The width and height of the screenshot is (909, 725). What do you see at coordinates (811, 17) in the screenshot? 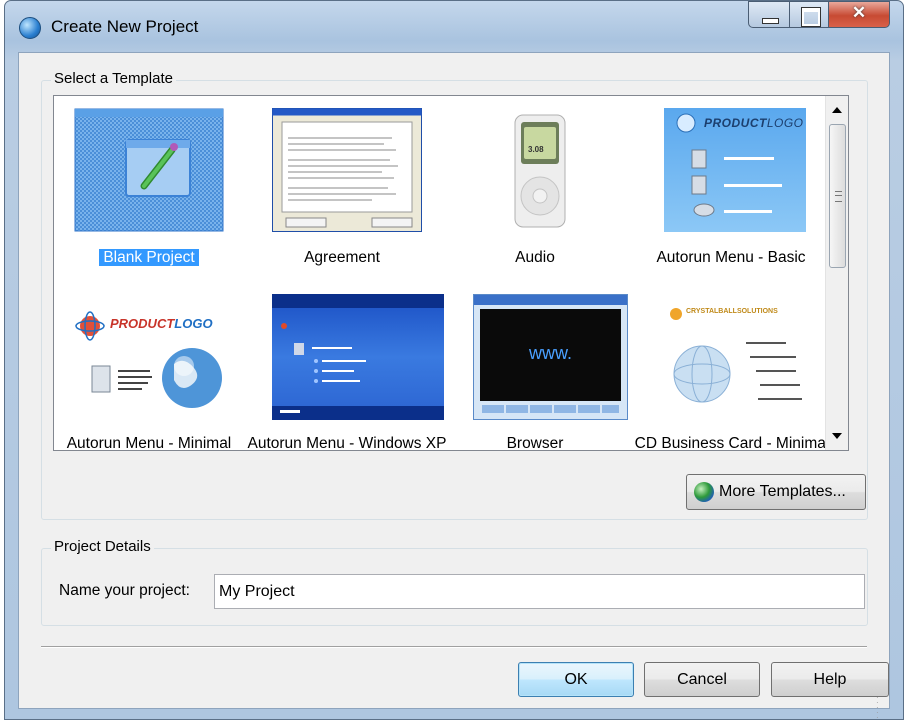
I see `maximize-icon` at bounding box center [811, 17].